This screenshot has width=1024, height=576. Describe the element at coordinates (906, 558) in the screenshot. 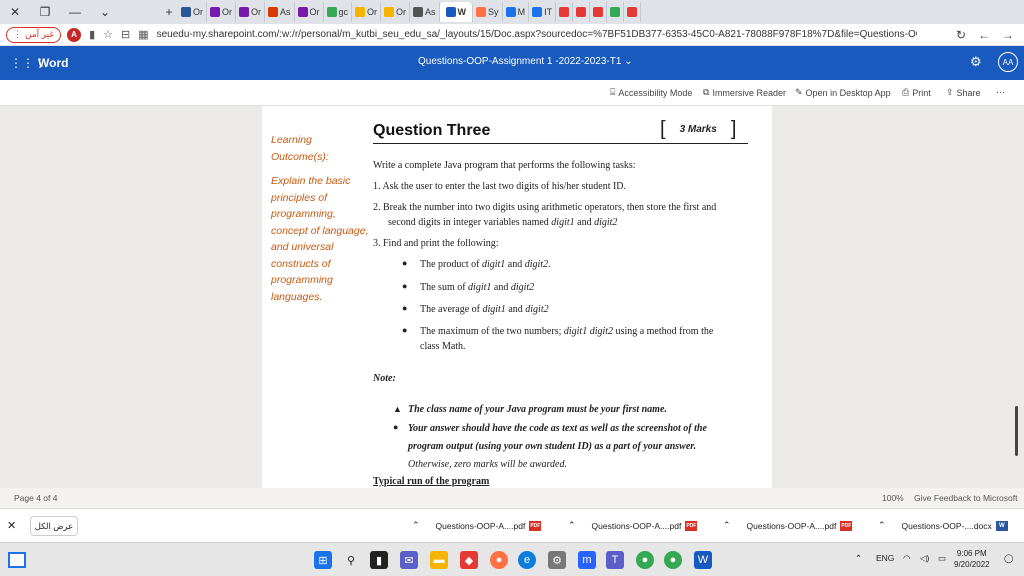

I see `wifi-icon: ◠` at that location.